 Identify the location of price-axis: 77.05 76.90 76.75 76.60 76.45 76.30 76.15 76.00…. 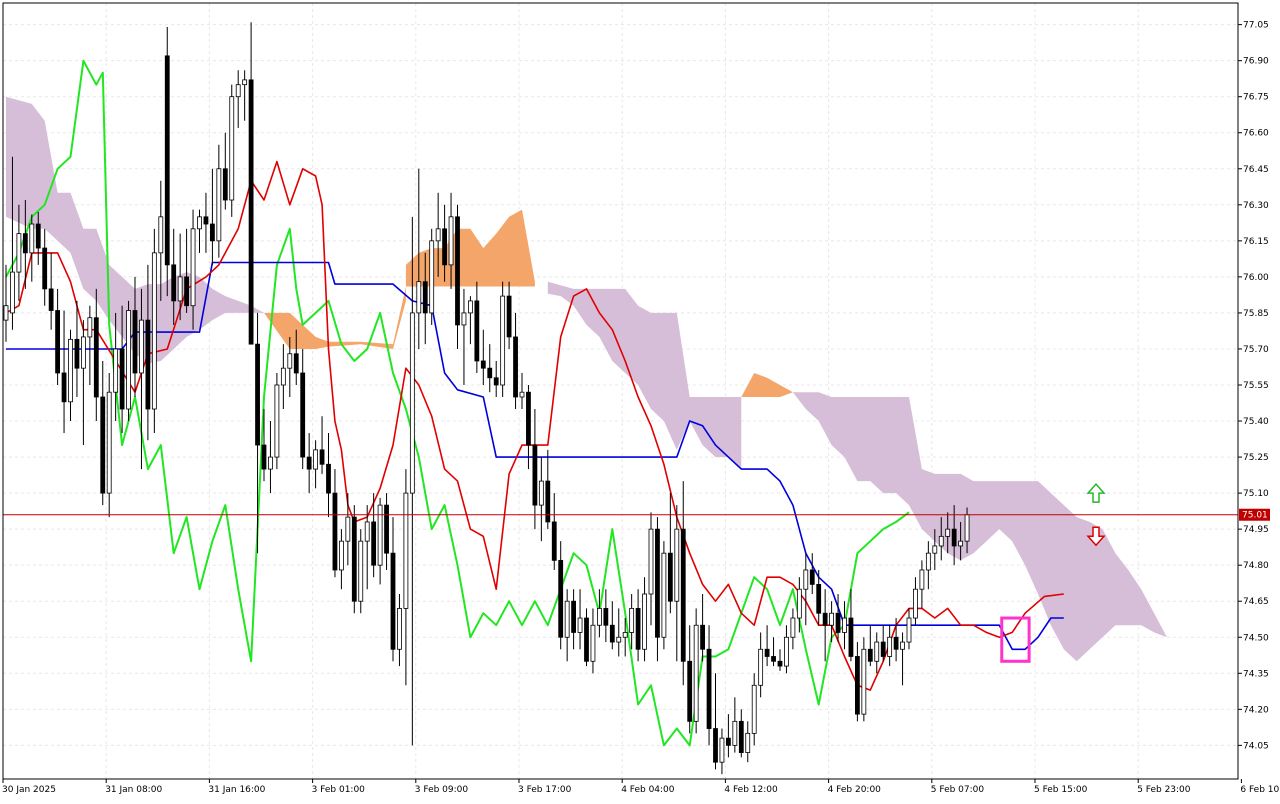
(1253, 386).